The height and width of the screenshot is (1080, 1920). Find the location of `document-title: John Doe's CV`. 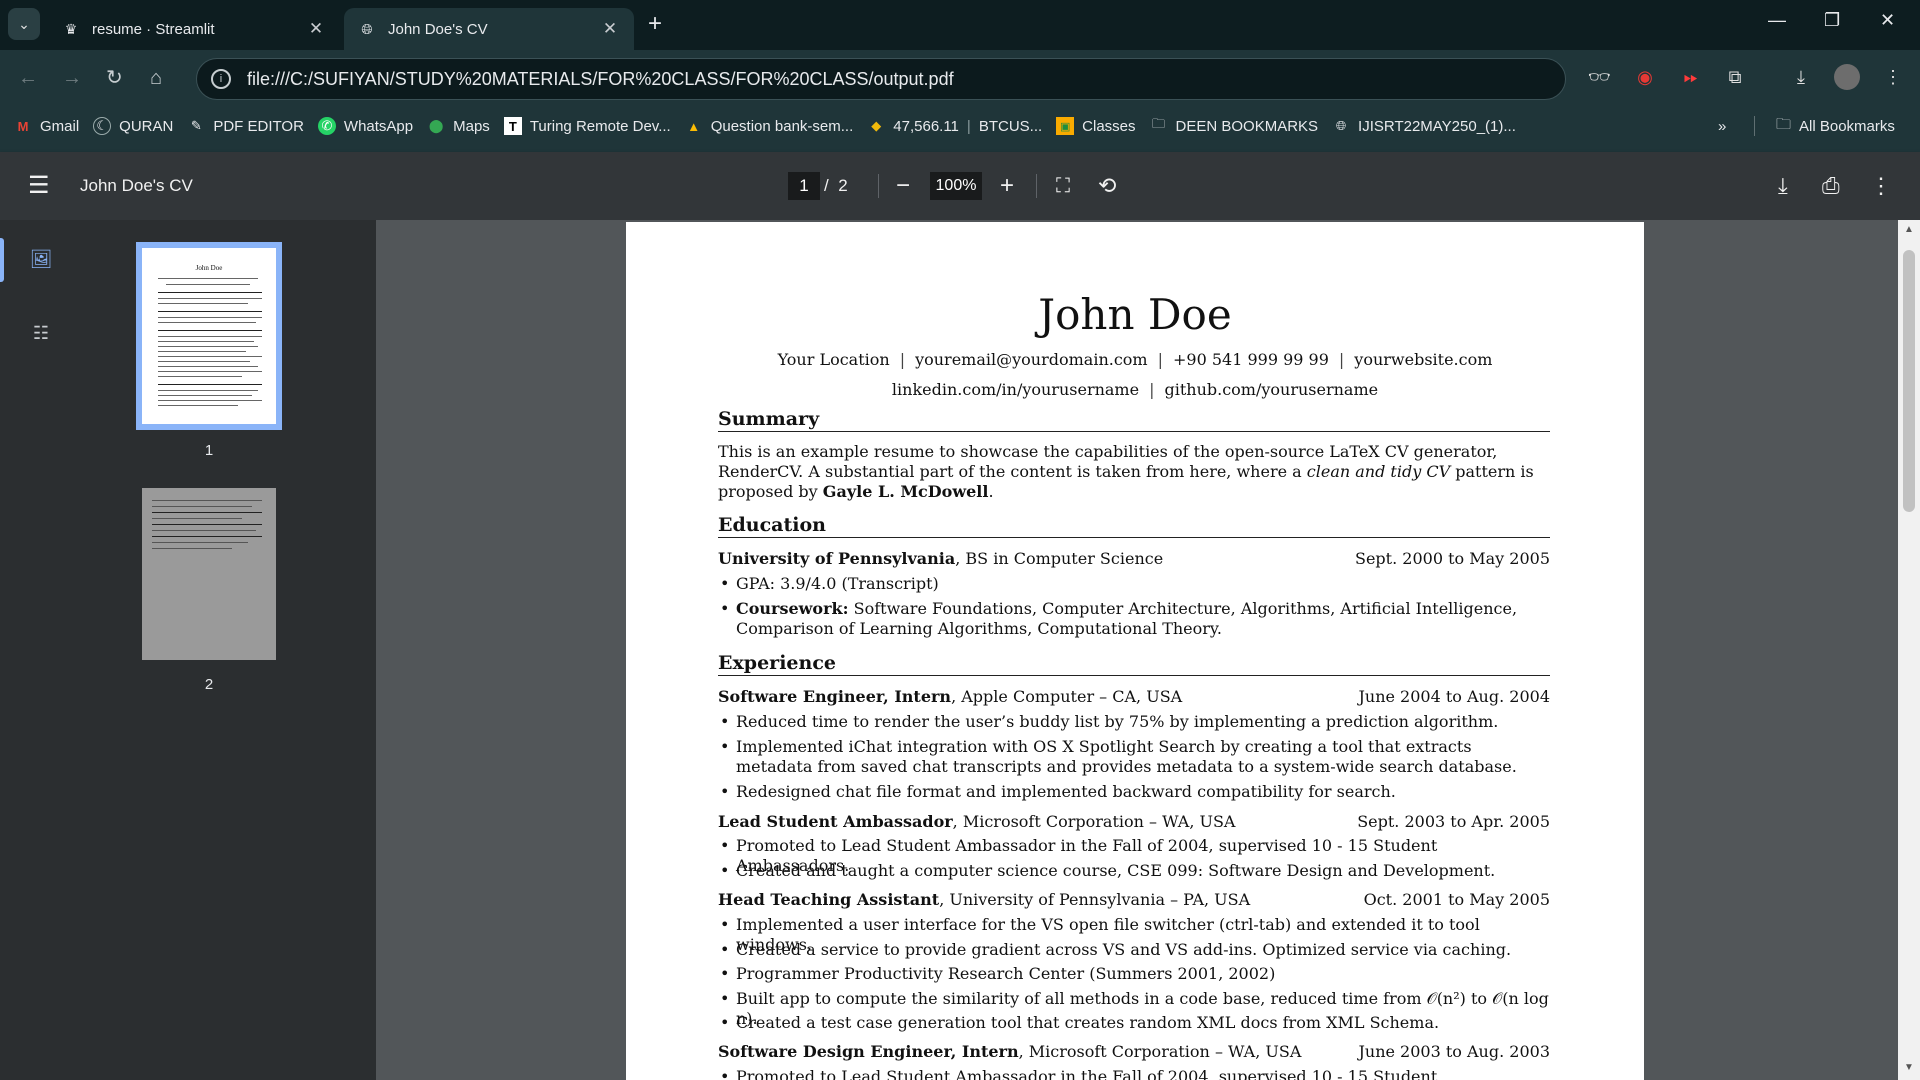

document-title: John Doe's CV is located at coordinates (136, 185).